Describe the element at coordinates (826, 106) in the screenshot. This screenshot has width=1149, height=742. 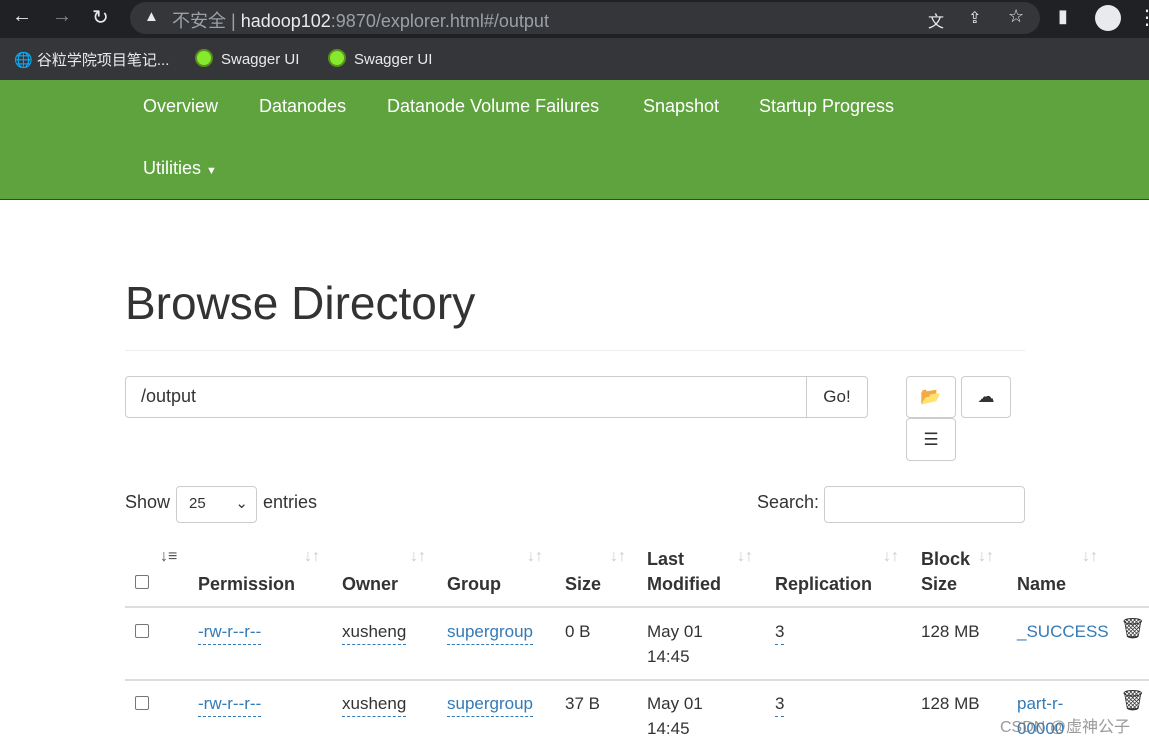
I see `nav-startup-progress: Startup Progress` at that location.